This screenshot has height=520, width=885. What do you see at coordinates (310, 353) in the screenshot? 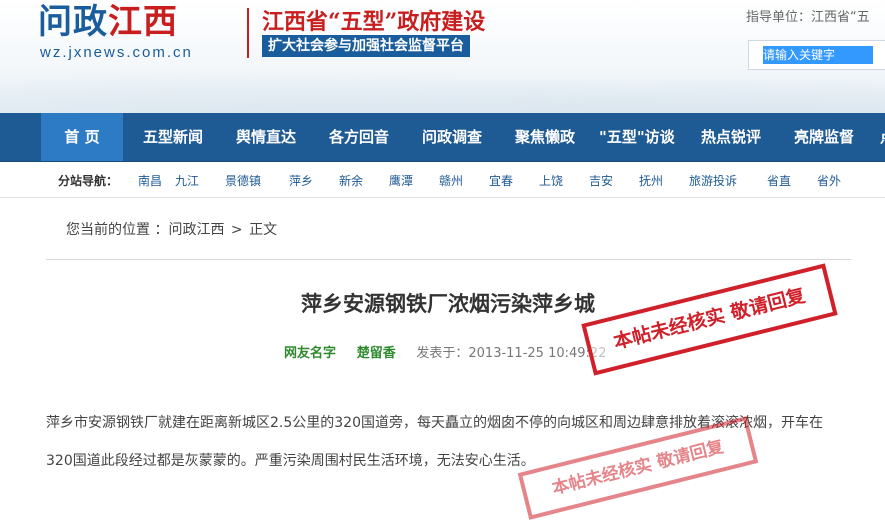
I see `author-label: 网友名字` at bounding box center [310, 353].